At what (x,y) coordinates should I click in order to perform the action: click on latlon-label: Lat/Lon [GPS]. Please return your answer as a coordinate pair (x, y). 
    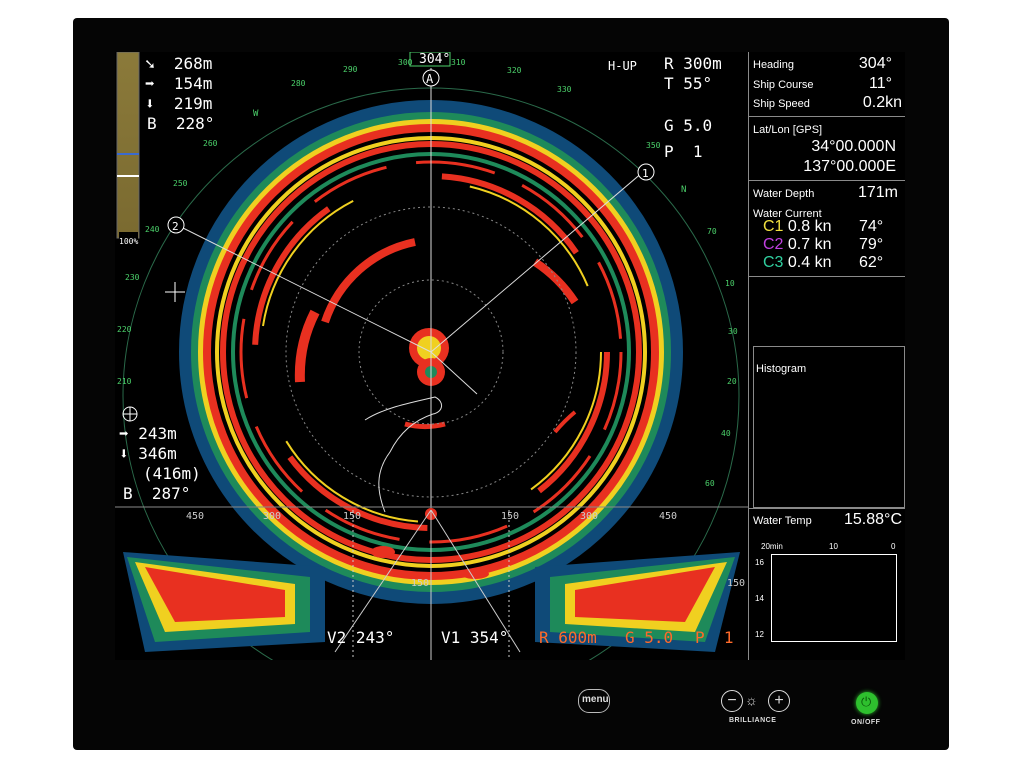
    Looking at the image, I should click on (788, 130).